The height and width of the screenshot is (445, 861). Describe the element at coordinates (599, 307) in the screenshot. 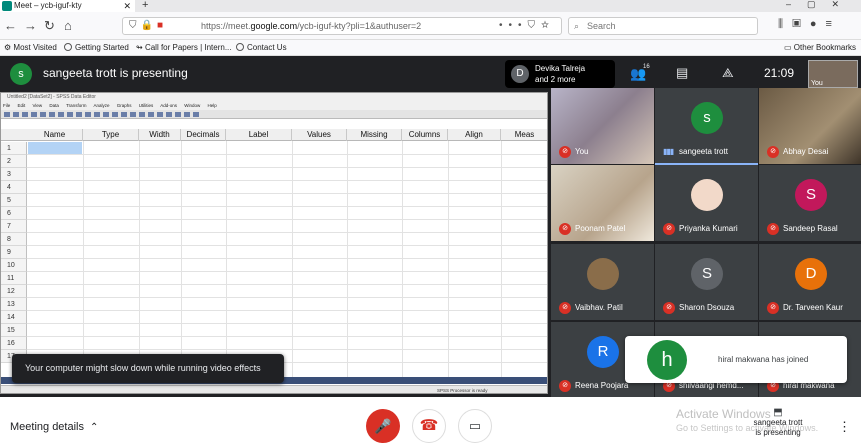

I see `participant-name: Vaibhav. Patil` at that location.